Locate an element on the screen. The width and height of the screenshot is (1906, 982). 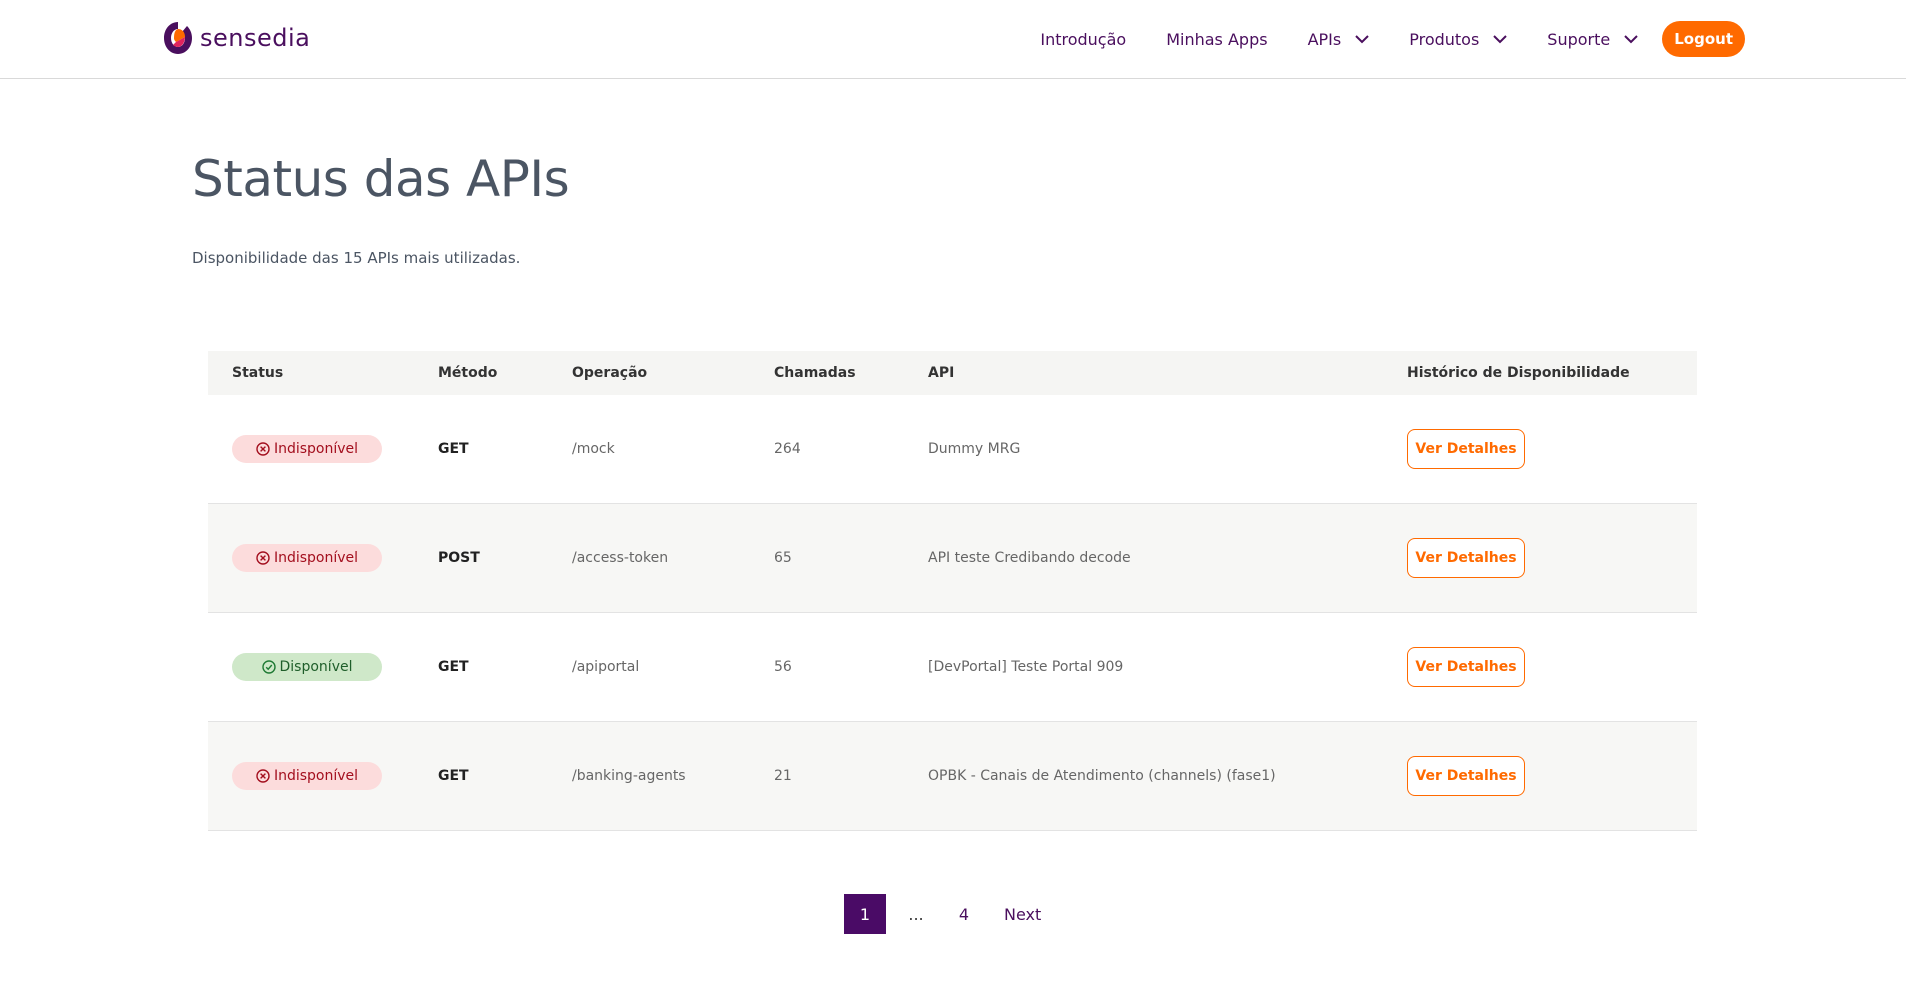
logout-button: Logout is located at coordinates (1703, 39).